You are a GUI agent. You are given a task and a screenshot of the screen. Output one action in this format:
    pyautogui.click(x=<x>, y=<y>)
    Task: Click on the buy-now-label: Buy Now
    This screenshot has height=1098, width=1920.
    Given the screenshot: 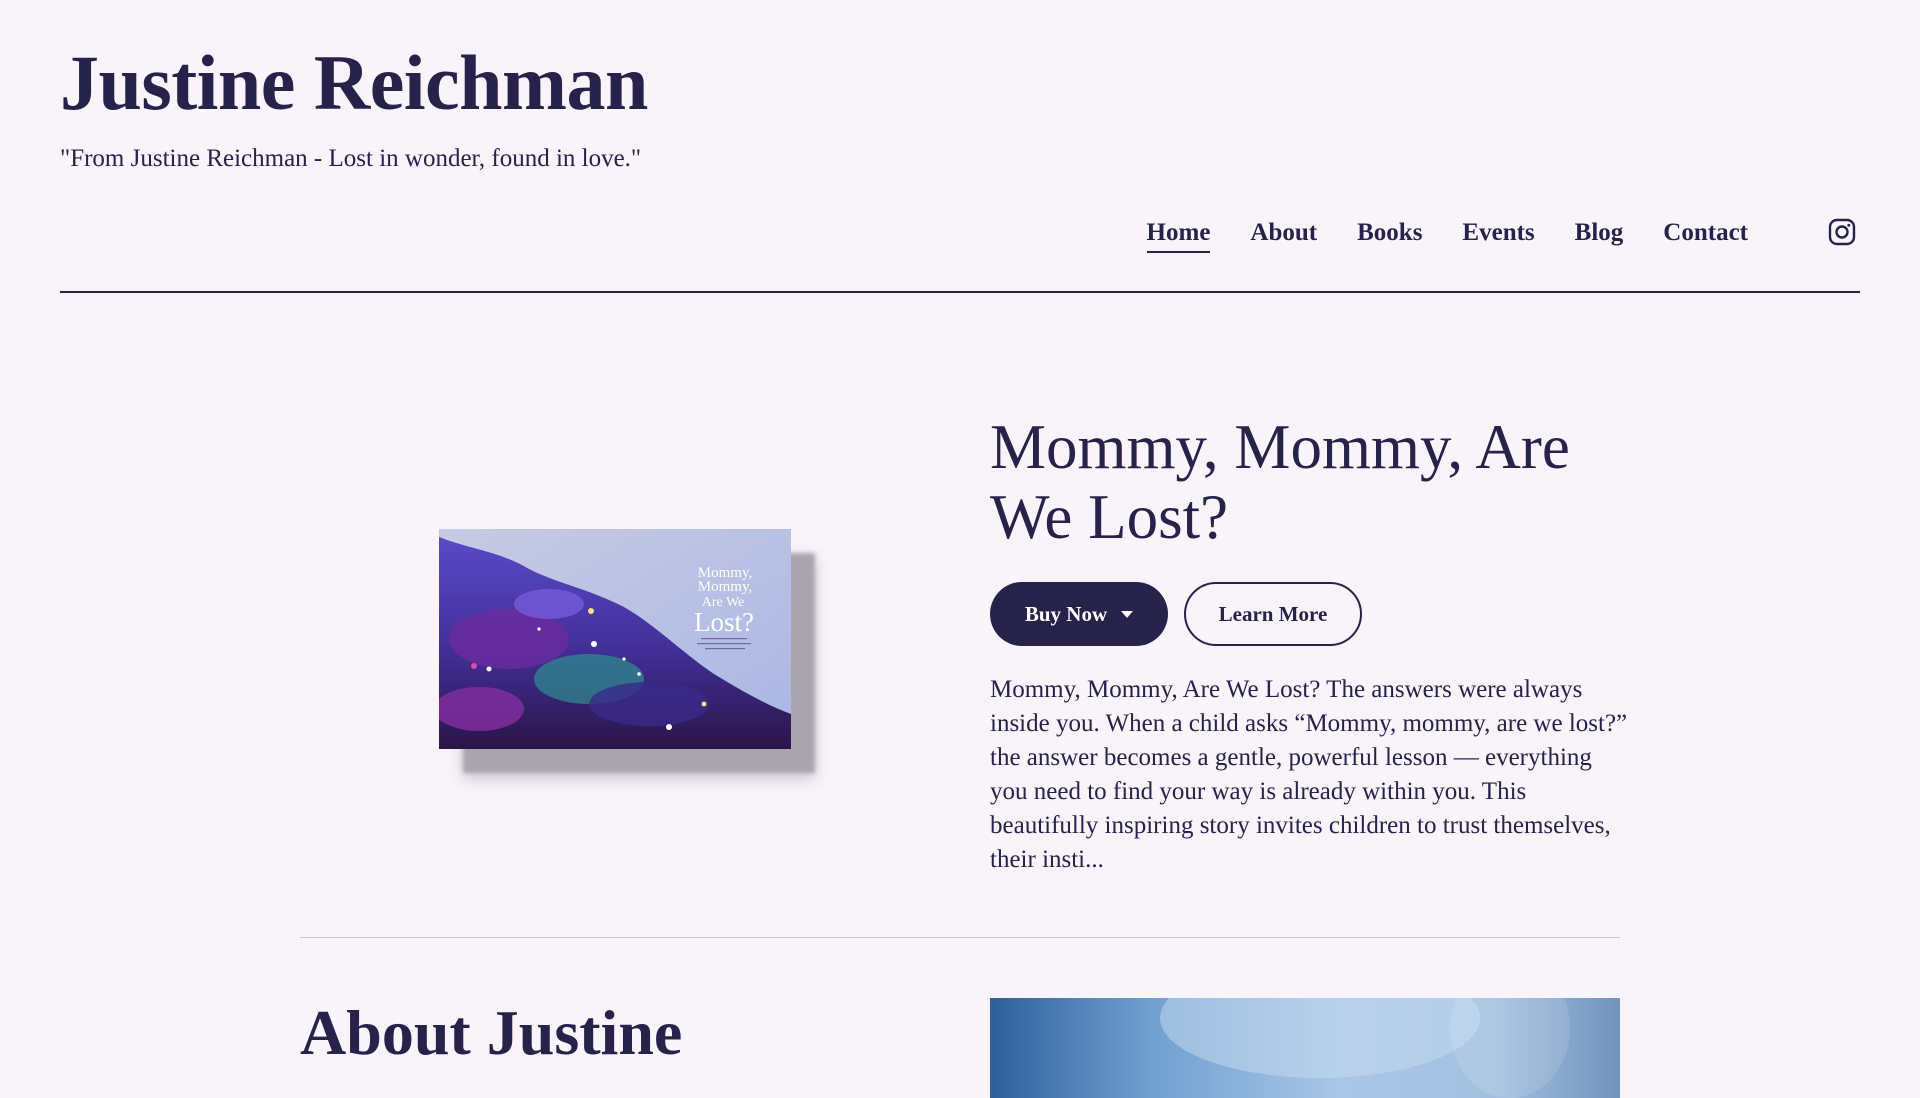 What is the action you would take?
    pyautogui.click(x=1066, y=613)
    